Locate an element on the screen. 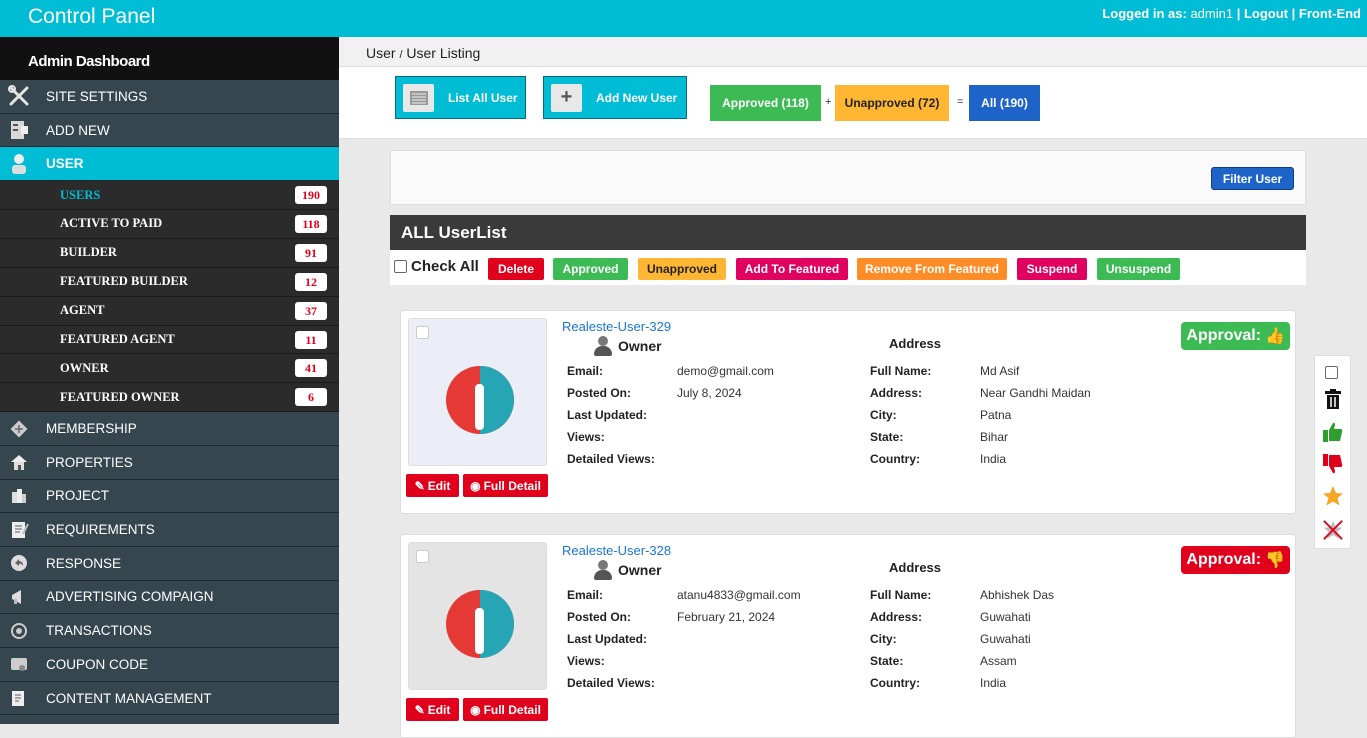 Image resolution: width=1367 pixels, height=738 pixels. count-badge: 91 is located at coordinates (311, 252).